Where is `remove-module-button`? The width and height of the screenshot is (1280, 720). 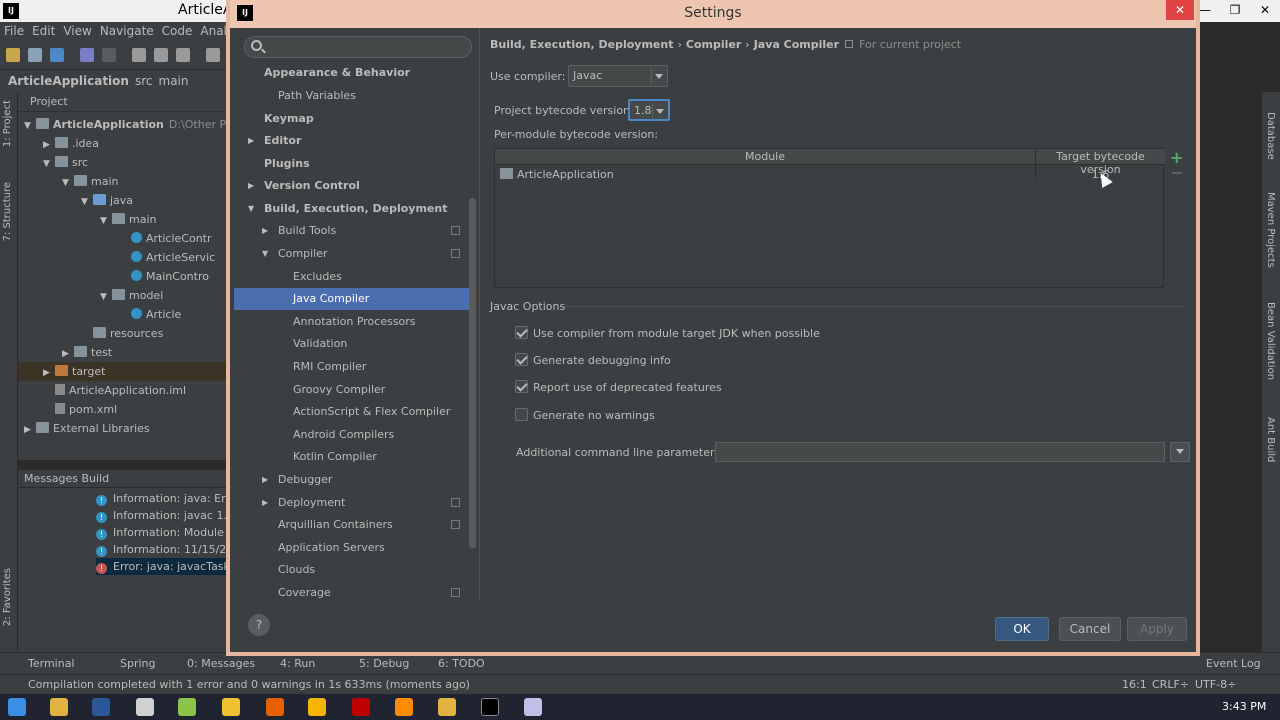
remove-module-button is located at coordinates (1177, 173).